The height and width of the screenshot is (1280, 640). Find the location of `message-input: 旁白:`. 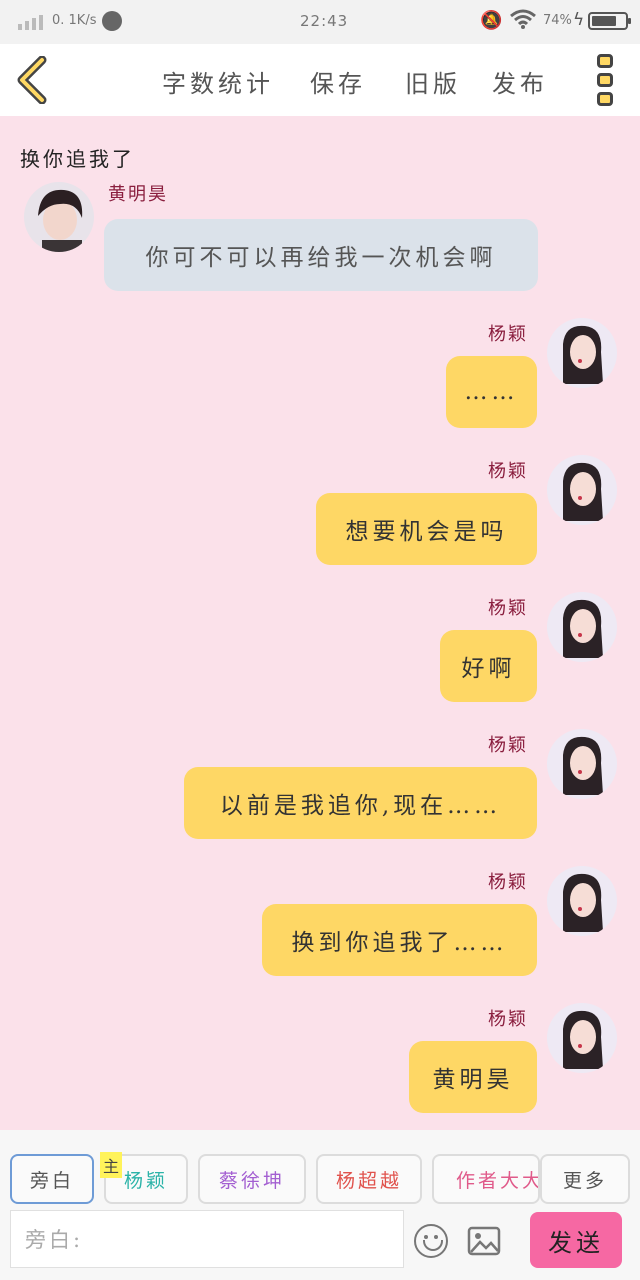

message-input: 旁白: is located at coordinates (207, 1239).